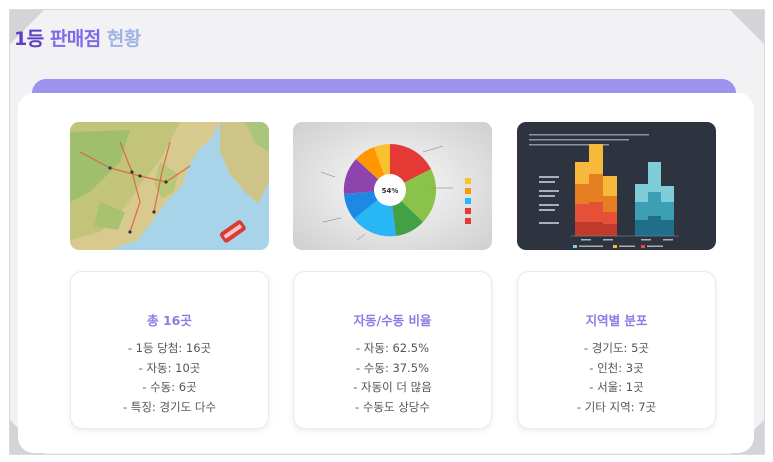 The image size is (773, 462). Describe the element at coordinates (392, 367) in the screenshot. I see `list-item: - 수동: 37.5%` at that location.